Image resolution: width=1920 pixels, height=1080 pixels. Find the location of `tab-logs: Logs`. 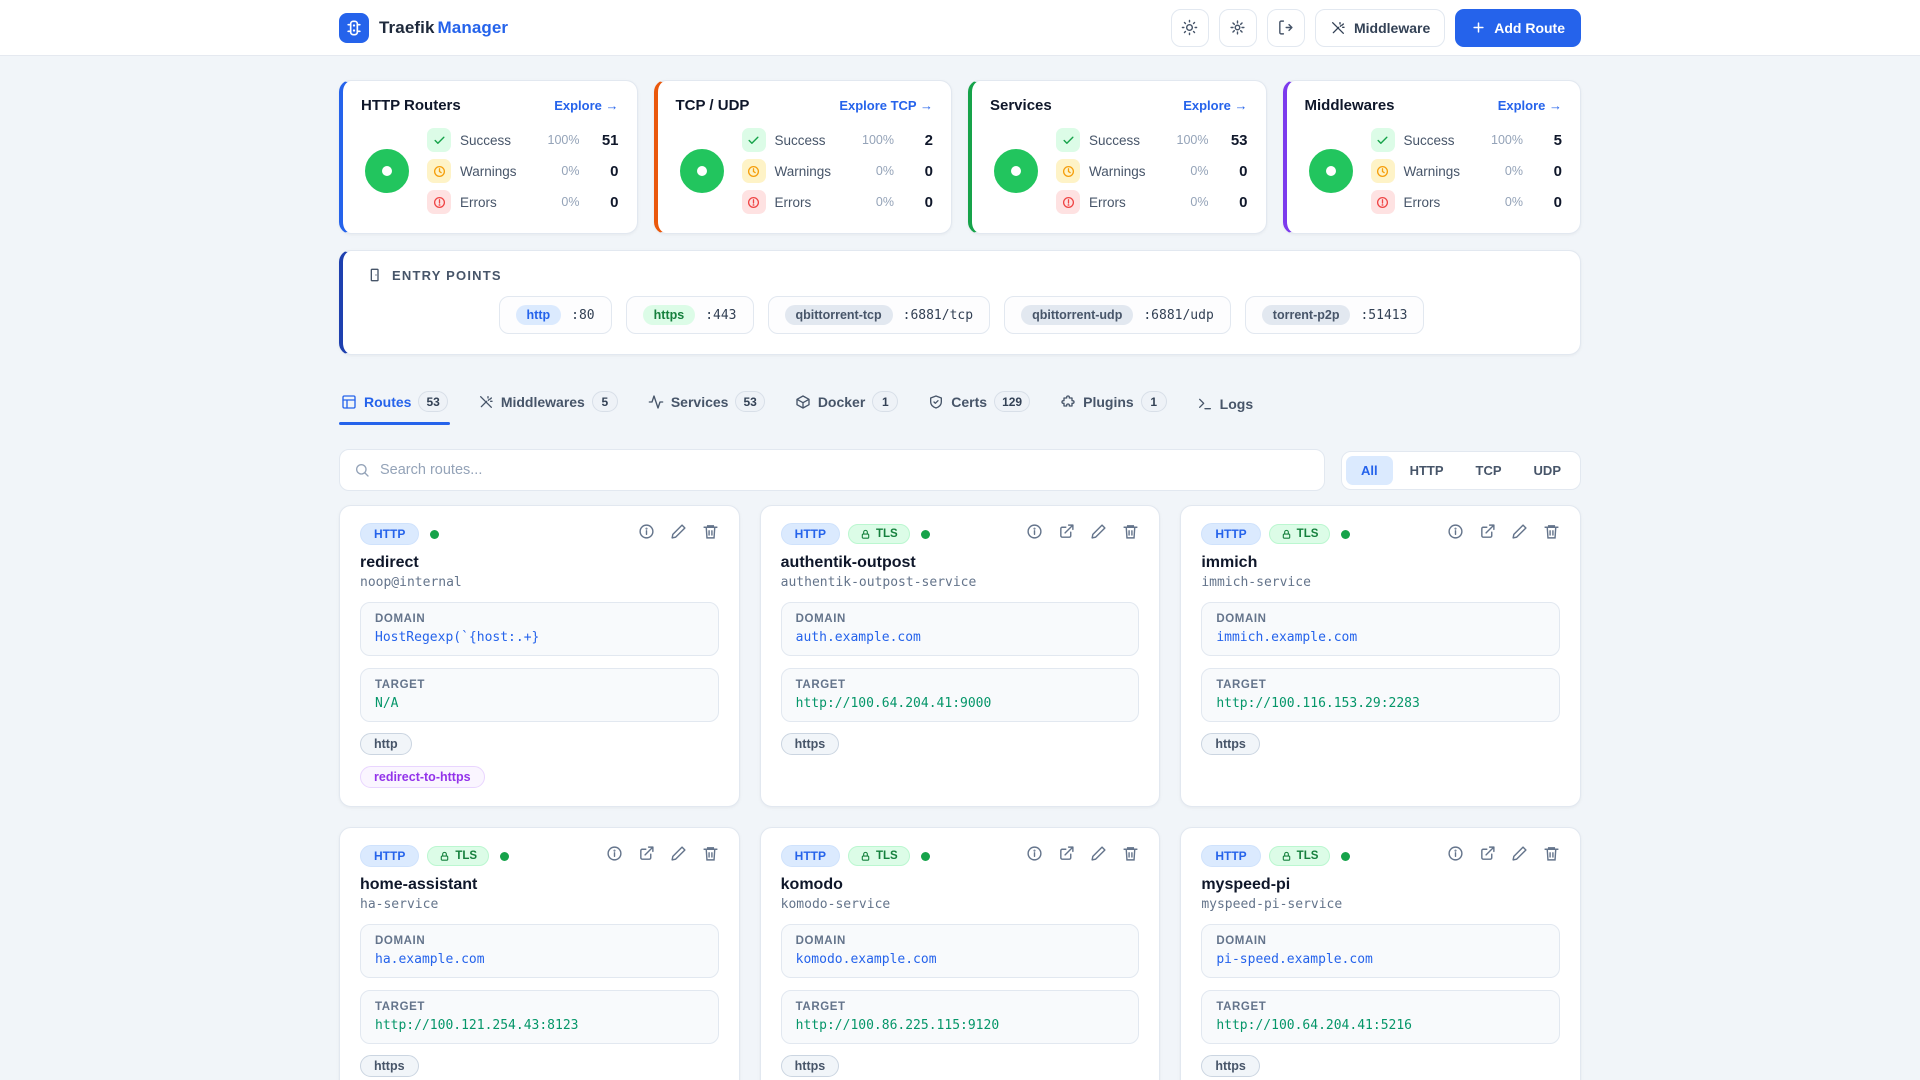

tab-logs: Logs is located at coordinates (1225, 408).